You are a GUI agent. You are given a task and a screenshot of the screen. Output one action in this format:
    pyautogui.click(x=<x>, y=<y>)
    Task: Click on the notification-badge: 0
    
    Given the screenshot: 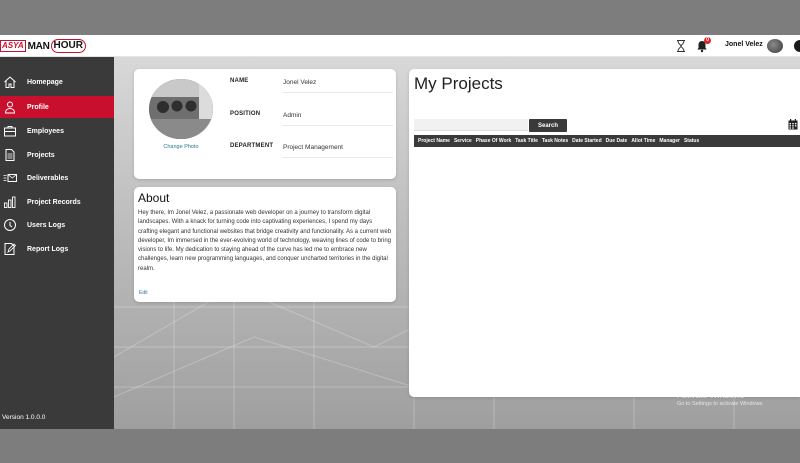 What is the action you would take?
    pyautogui.click(x=707, y=40)
    